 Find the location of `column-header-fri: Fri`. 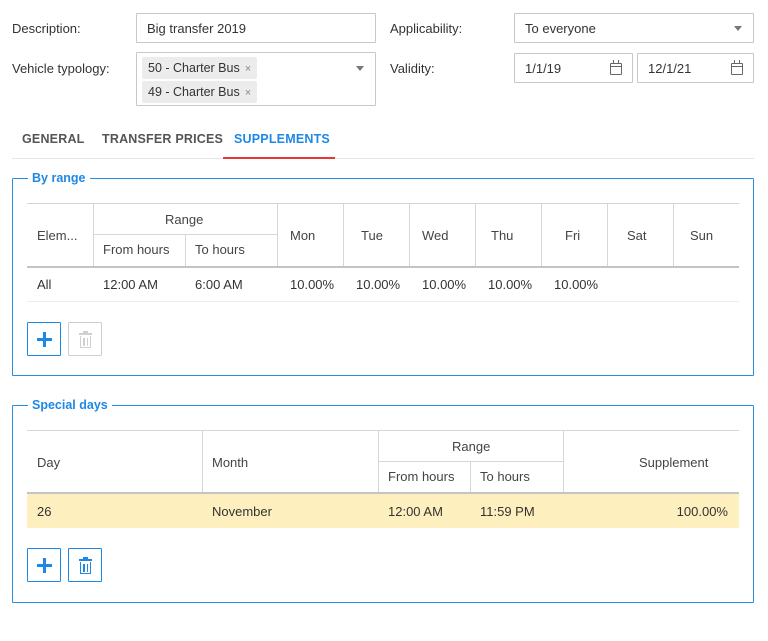

column-header-fri: Fri is located at coordinates (572, 235).